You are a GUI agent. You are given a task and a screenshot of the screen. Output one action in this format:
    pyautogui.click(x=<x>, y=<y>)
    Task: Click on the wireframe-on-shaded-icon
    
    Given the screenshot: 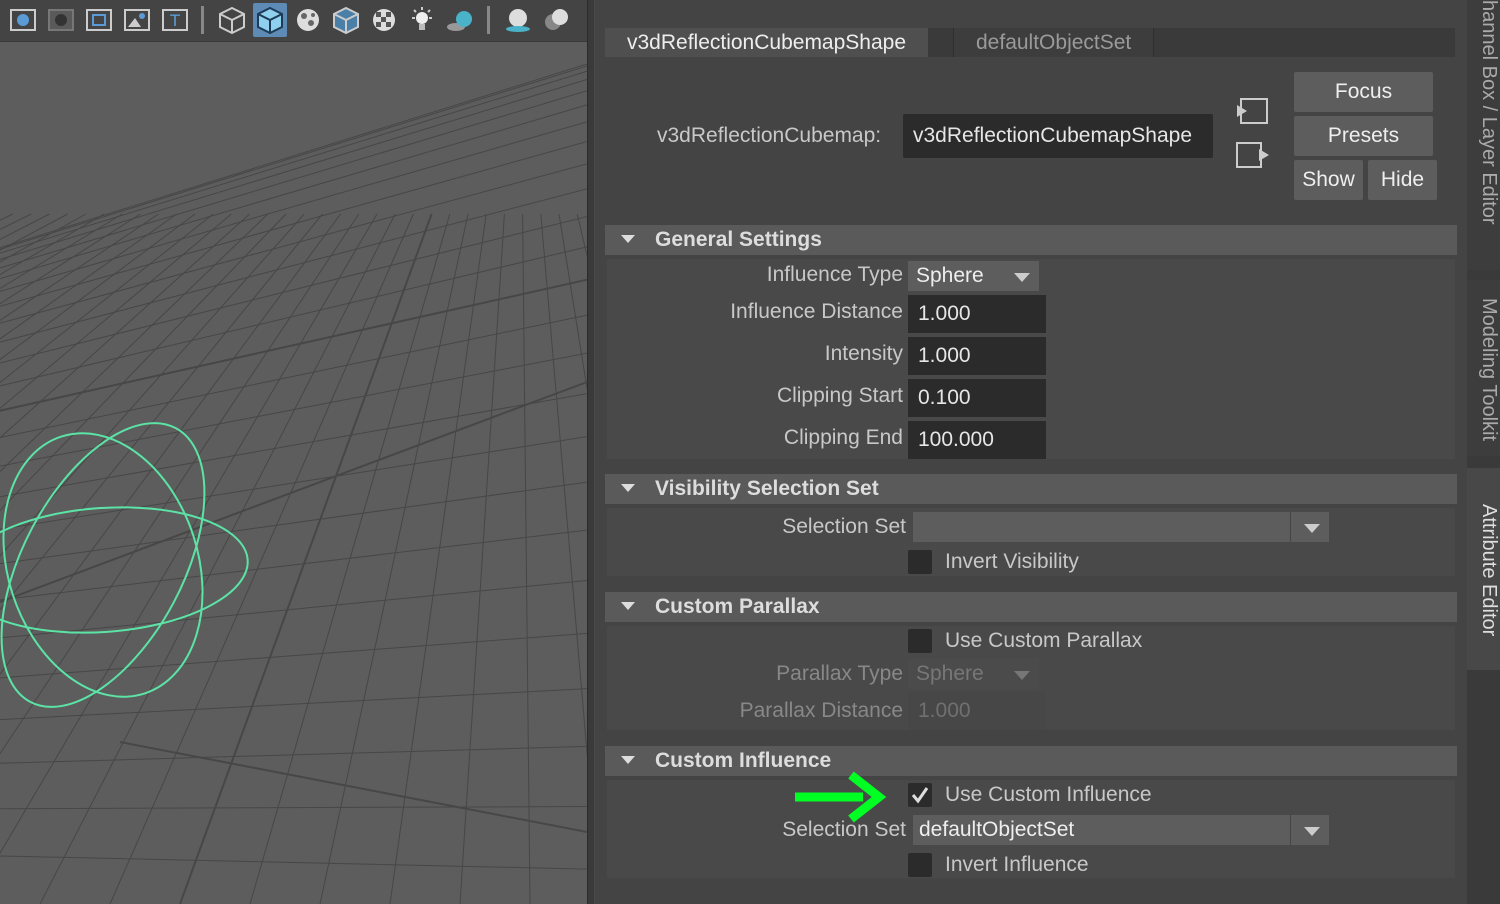 What is the action you would take?
    pyautogui.click(x=23, y=20)
    